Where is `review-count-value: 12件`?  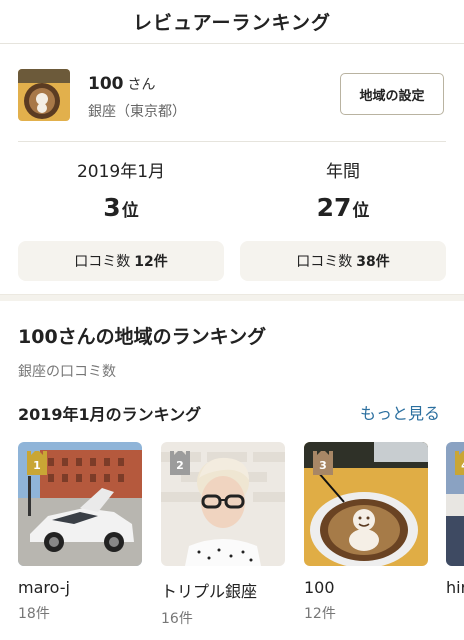
review-count-value: 12件 is located at coordinates (151, 262).